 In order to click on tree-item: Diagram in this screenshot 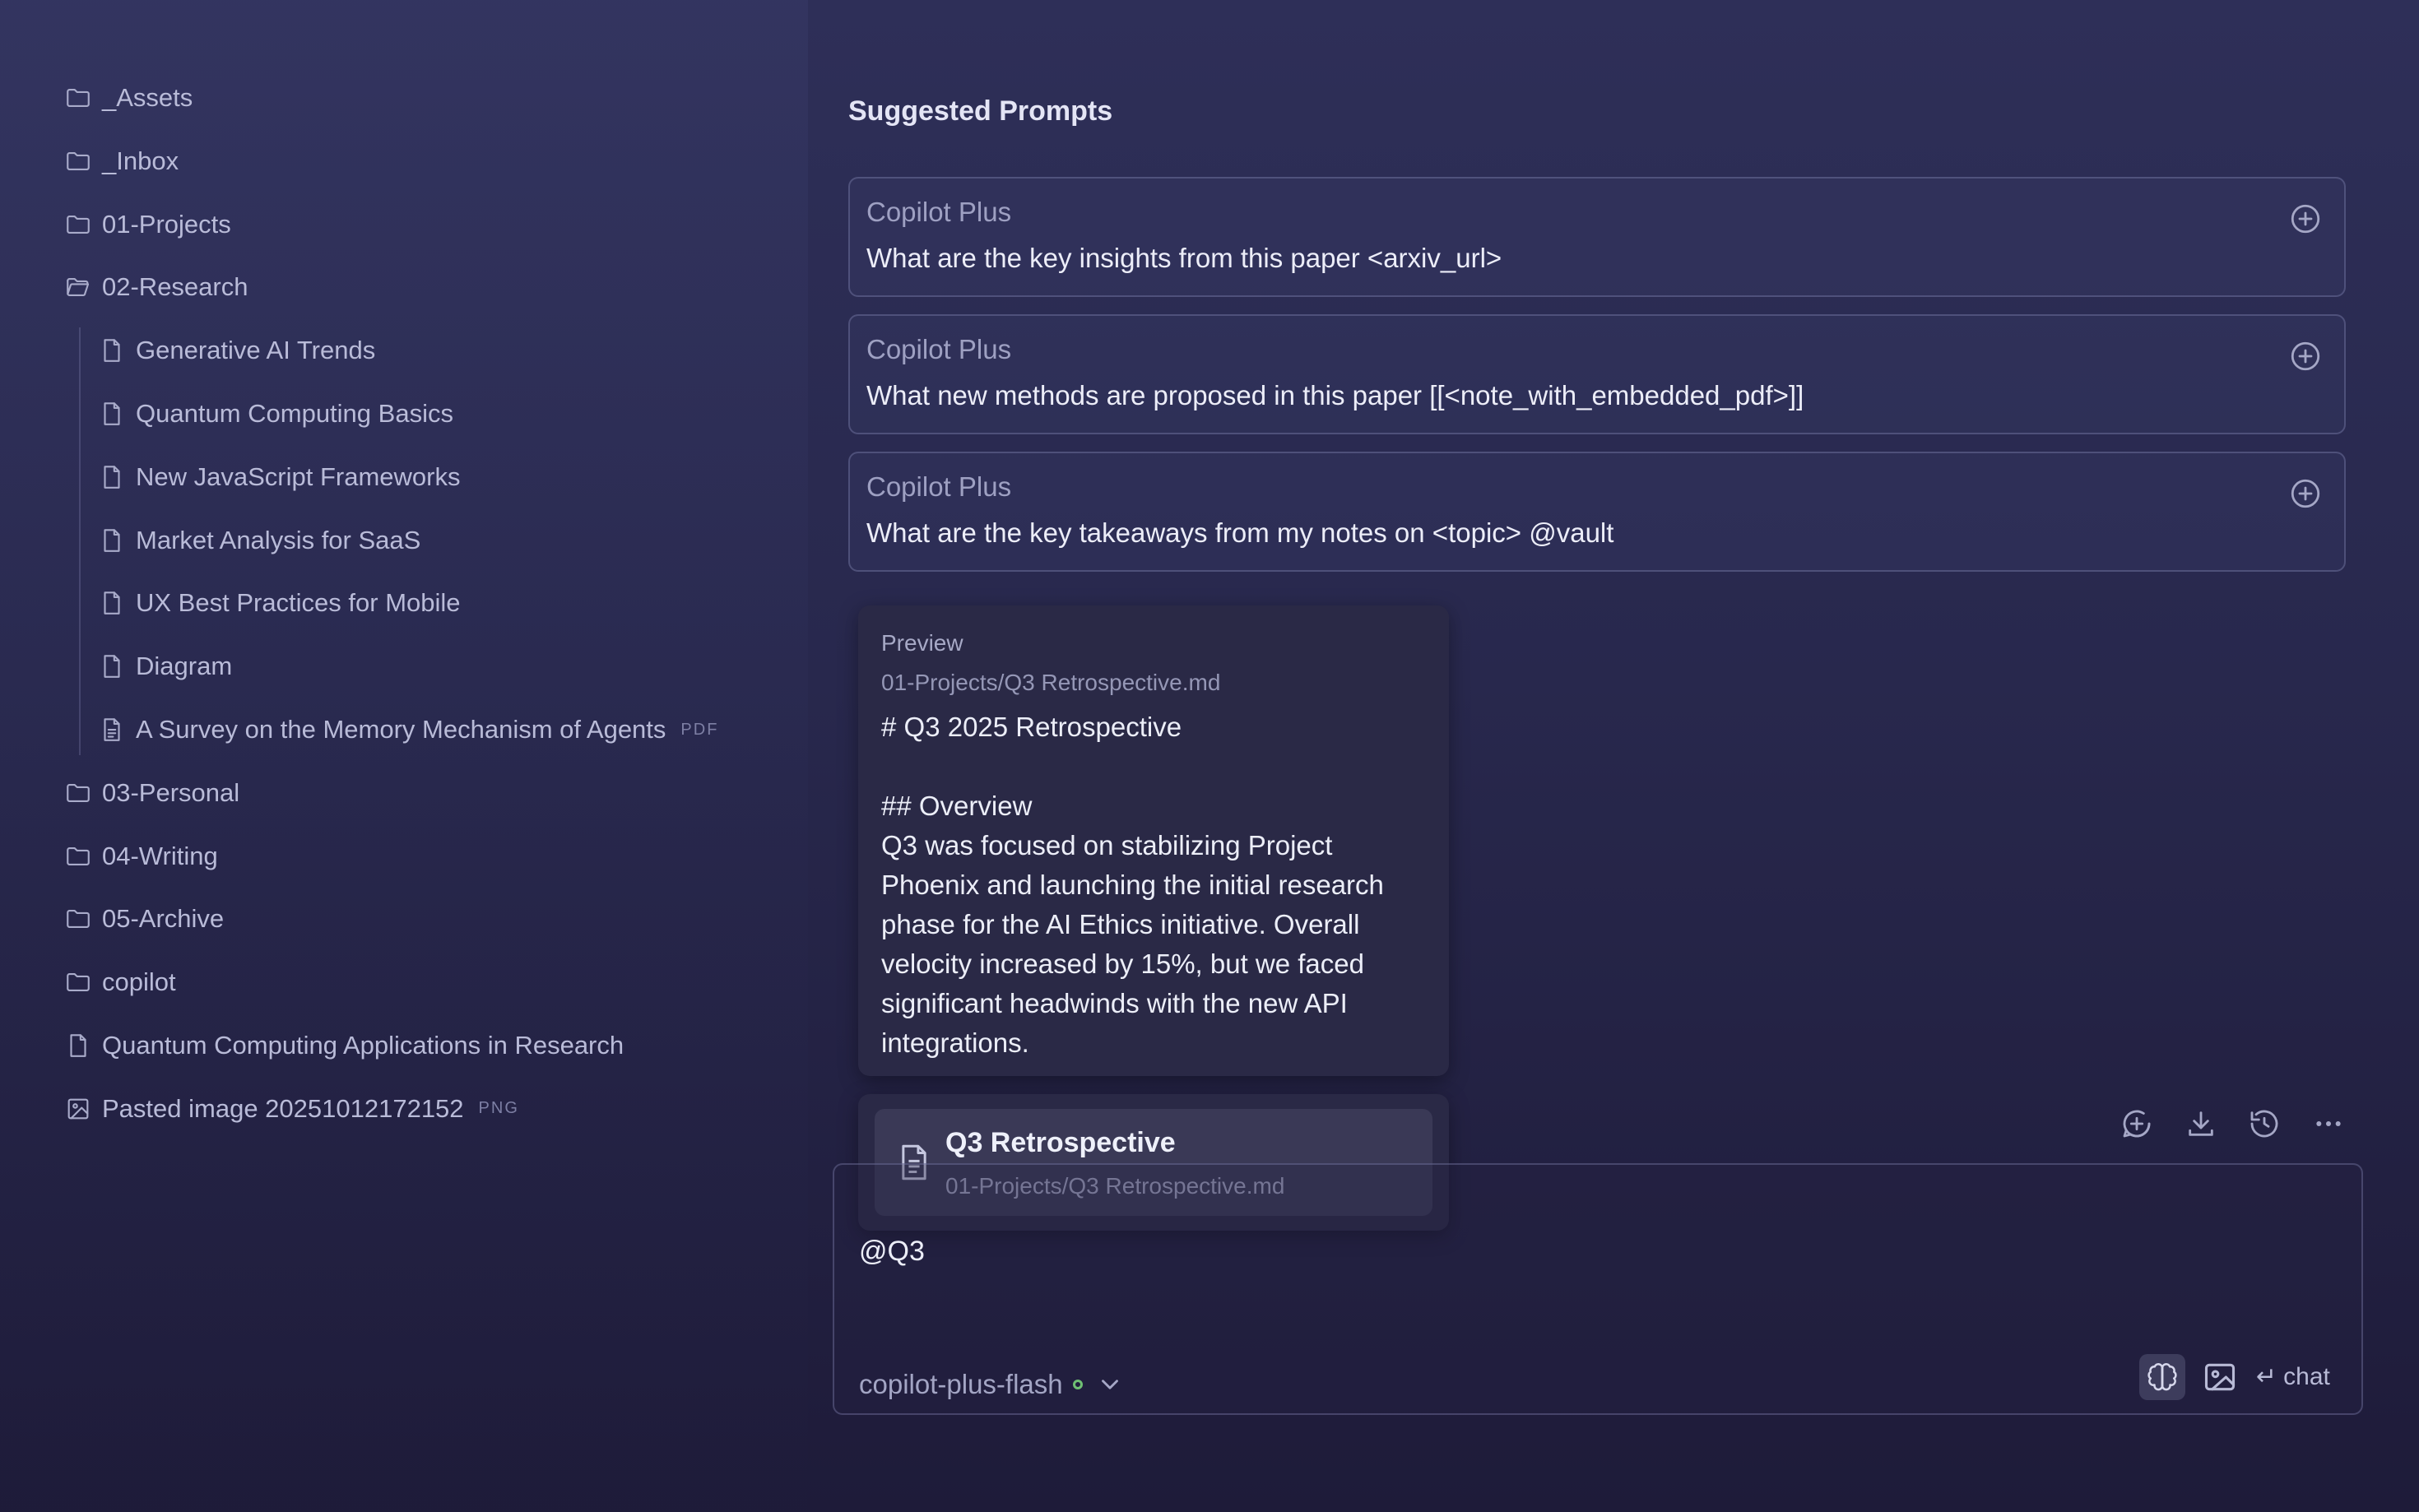, I will do `click(164, 666)`.